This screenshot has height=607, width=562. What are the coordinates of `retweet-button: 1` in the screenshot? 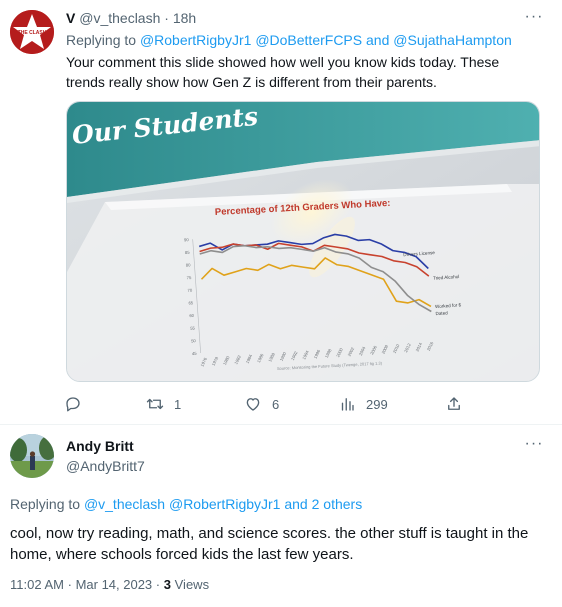 It's located at (163, 404).